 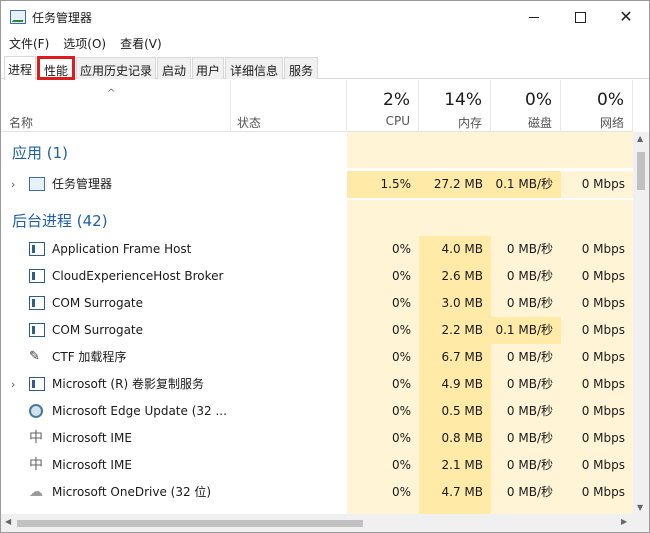 What do you see at coordinates (455, 330) in the screenshot?
I see `memory-value: 2.2 MB` at bounding box center [455, 330].